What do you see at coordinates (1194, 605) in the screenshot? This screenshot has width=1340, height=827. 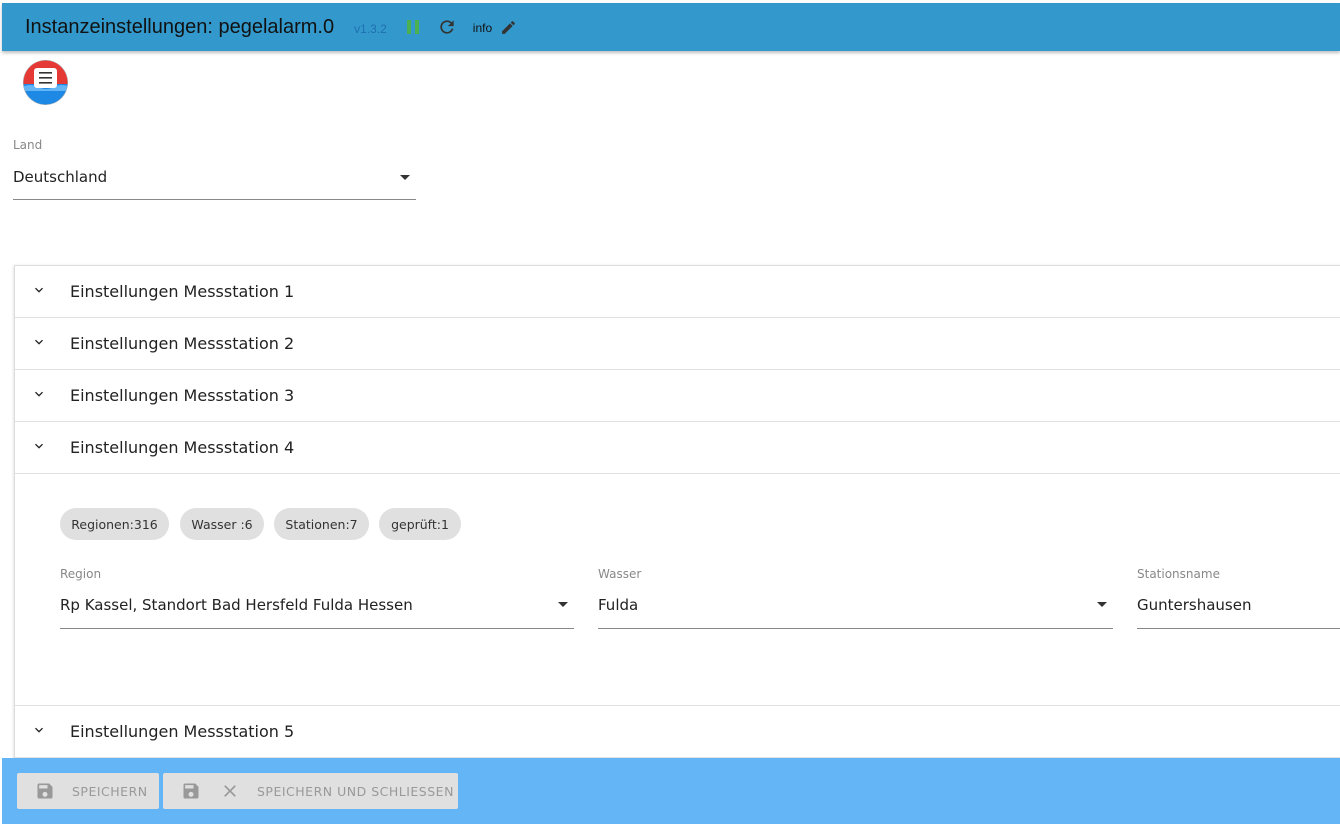 I see `stationsname-value: Guntershausen` at bounding box center [1194, 605].